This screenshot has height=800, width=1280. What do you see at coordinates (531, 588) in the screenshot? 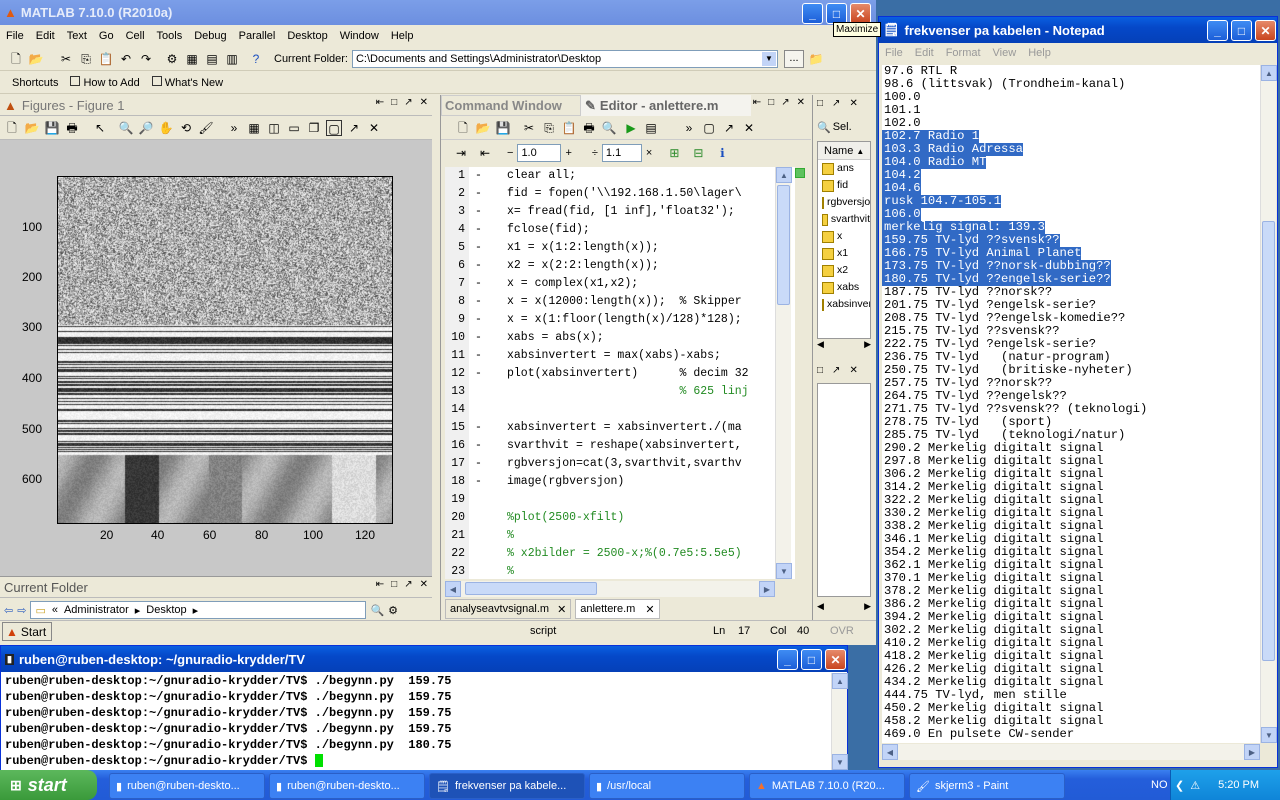
I see `hscroll-thumb` at bounding box center [531, 588].